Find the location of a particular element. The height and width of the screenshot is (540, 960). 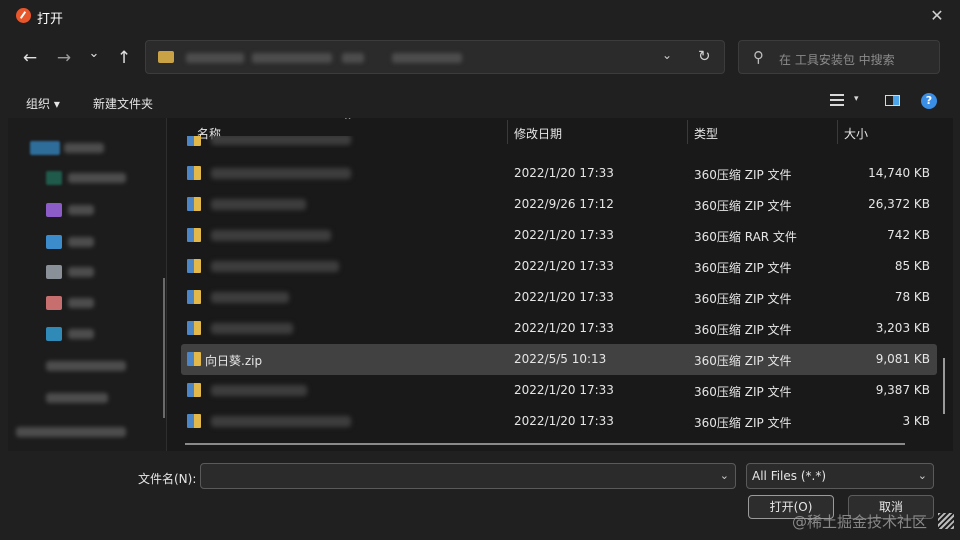

file-modified: 2022/9/26 17:12 is located at coordinates (564, 204).